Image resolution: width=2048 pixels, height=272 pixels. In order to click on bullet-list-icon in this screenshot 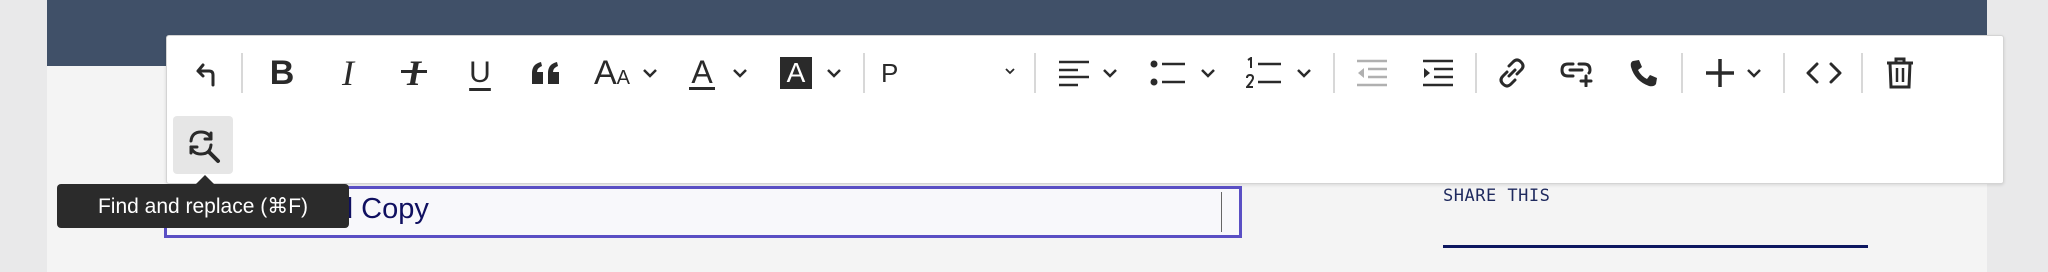, I will do `click(1167, 73)`.